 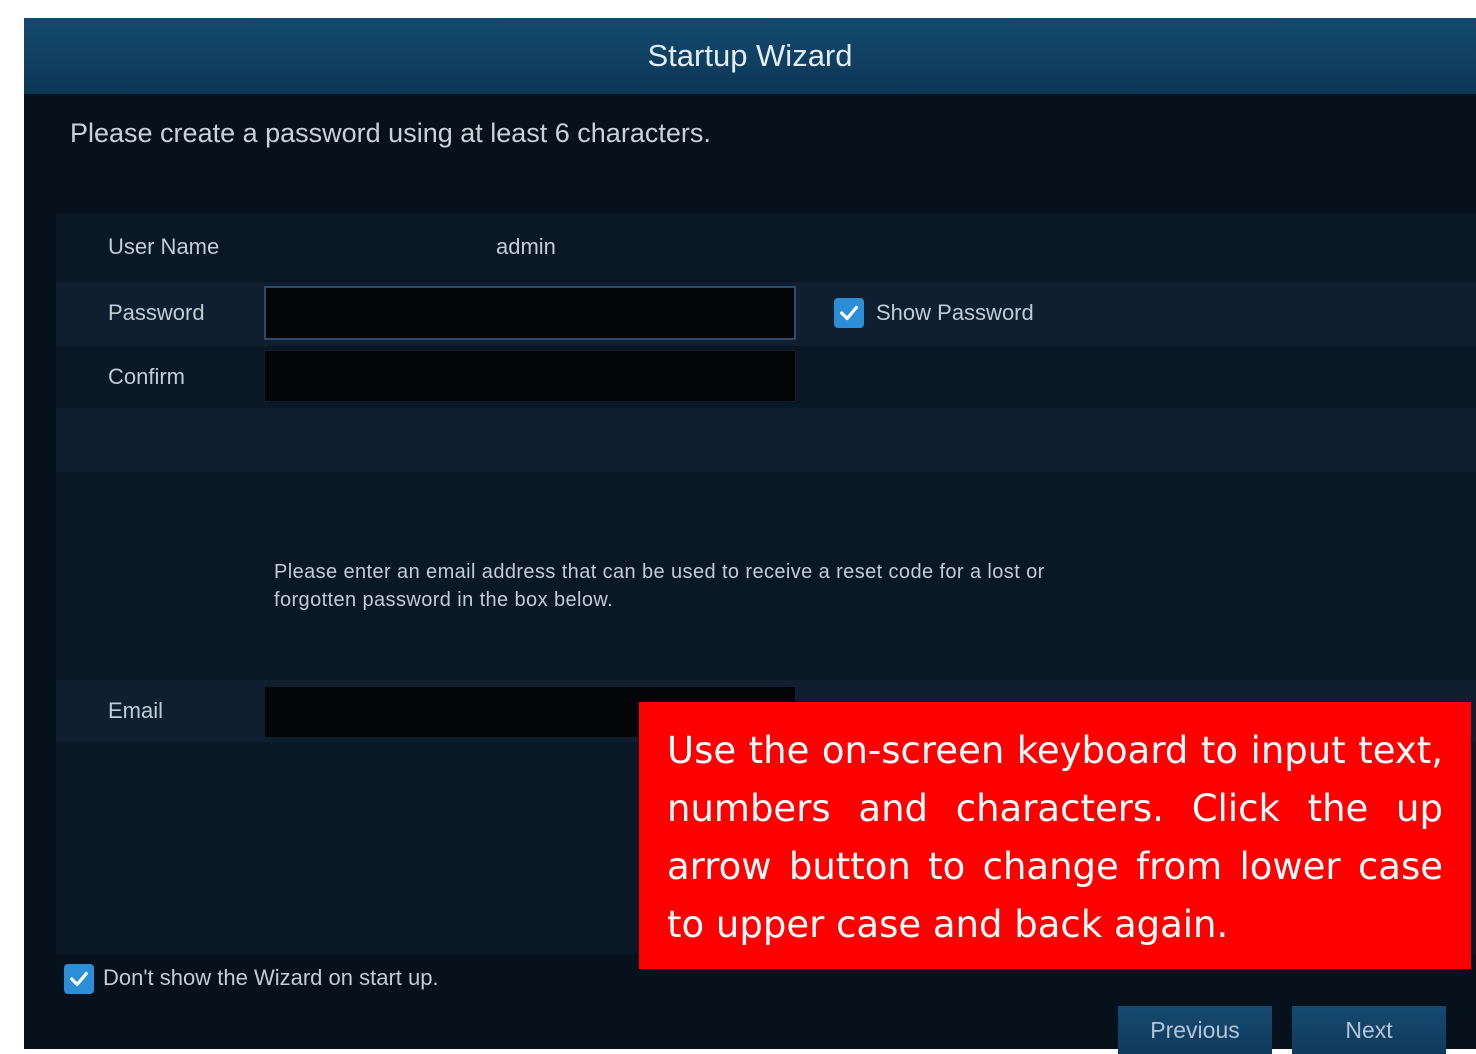 I want to click on confirm-field, so click(x=530, y=376).